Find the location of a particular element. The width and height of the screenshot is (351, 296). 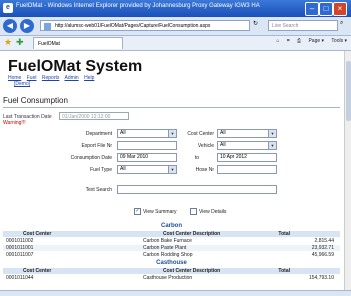

app-title: FuelOMat System is located at coordinates (75, 66).